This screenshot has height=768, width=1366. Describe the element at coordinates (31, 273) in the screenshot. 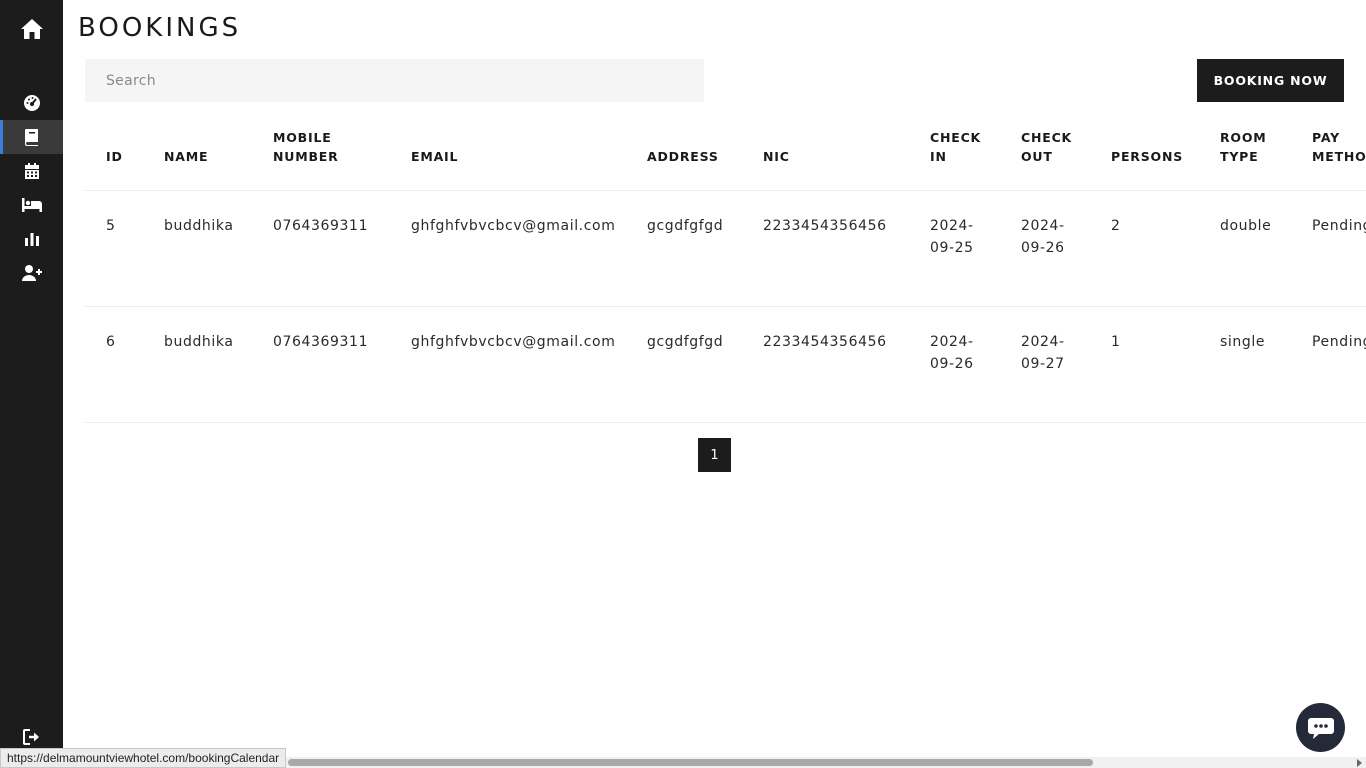

I see `user-plus-icon` at that location.